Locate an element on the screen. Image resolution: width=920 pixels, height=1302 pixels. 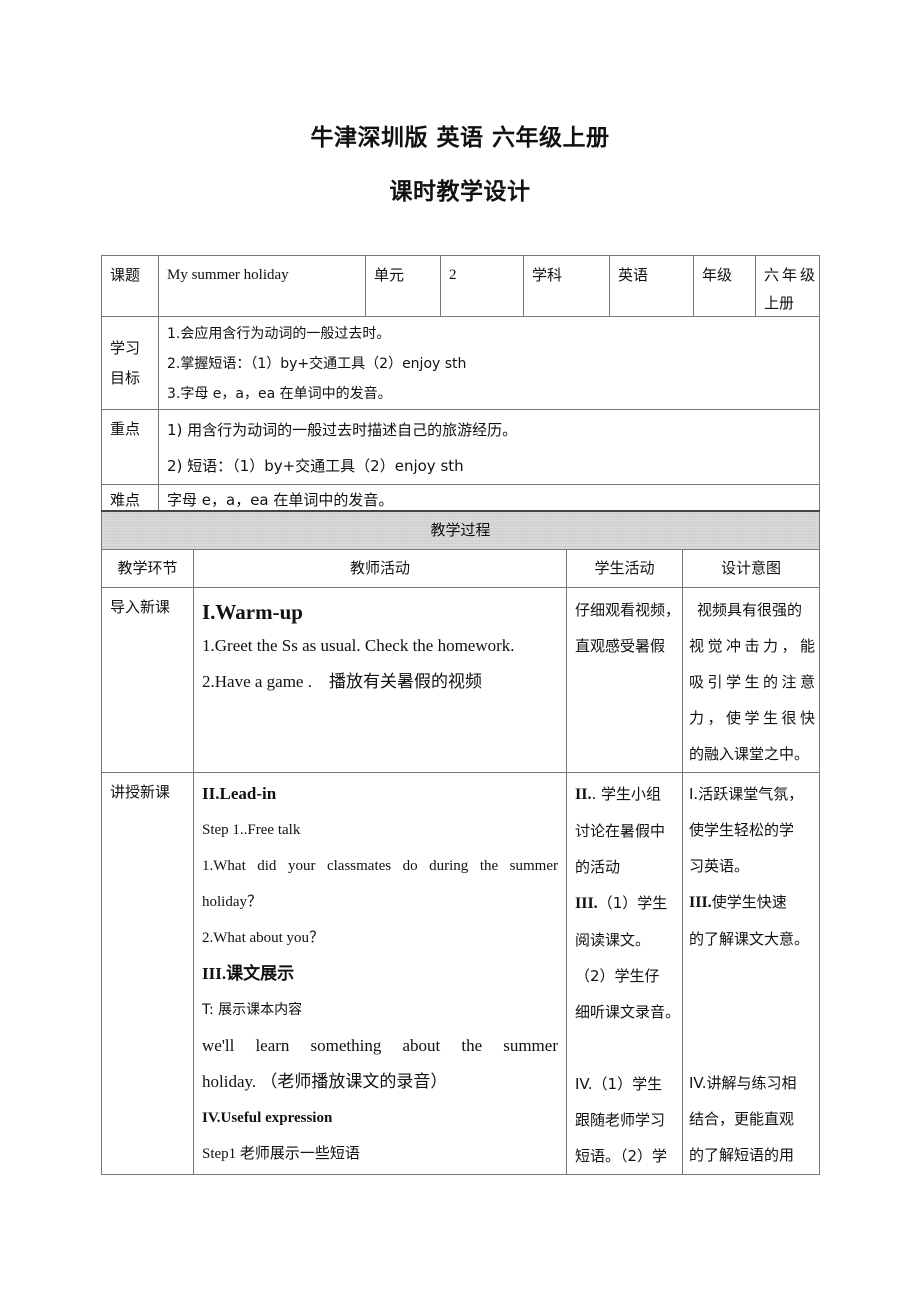
intent-line: I.活跃课堂气氛， is located at coordinates (754, 794).